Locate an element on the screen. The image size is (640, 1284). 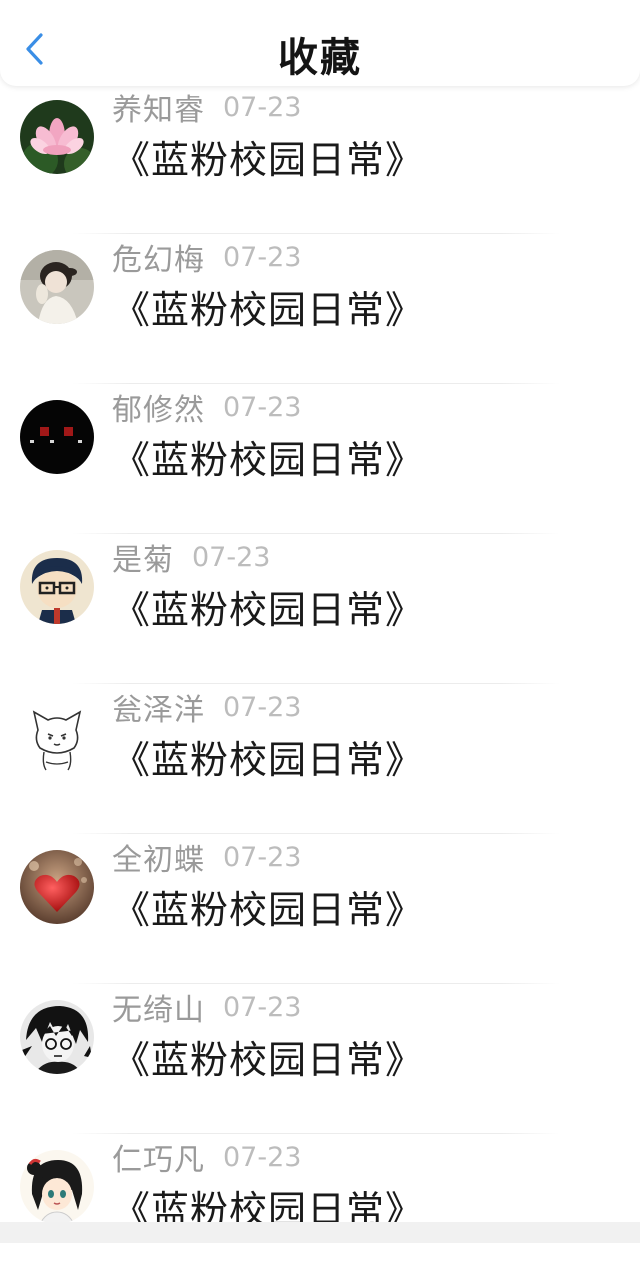
item-meta: 无绮山 07-23 is located at coordinates (206, 1007).